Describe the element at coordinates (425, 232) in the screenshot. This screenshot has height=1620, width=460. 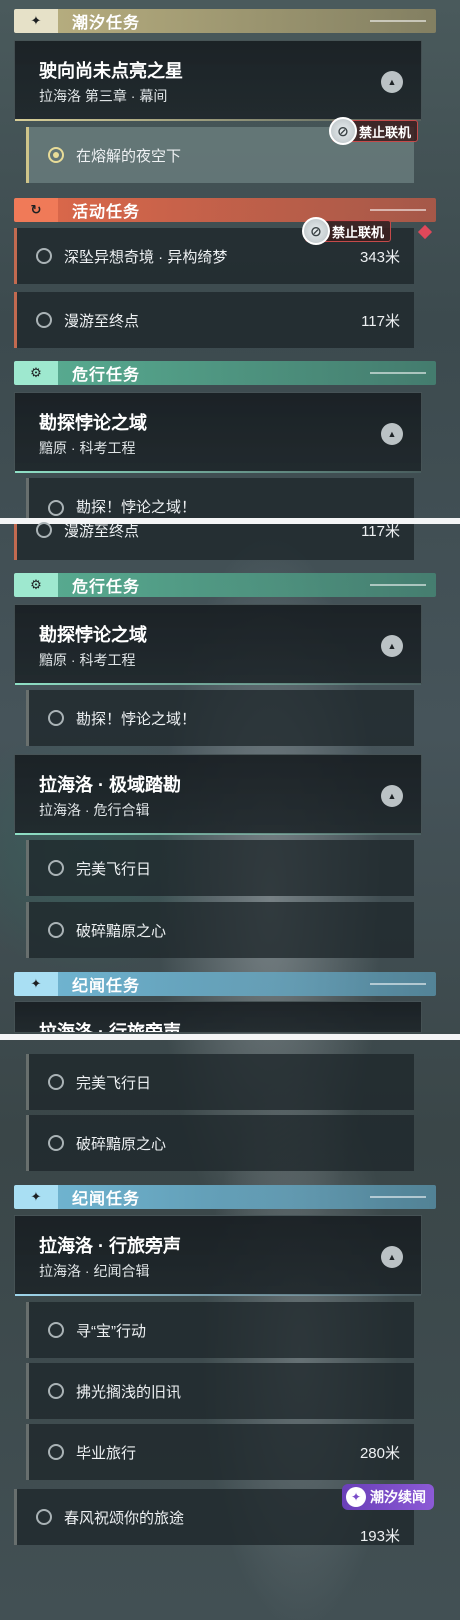
I see `alert-diamond-icon` at that location.